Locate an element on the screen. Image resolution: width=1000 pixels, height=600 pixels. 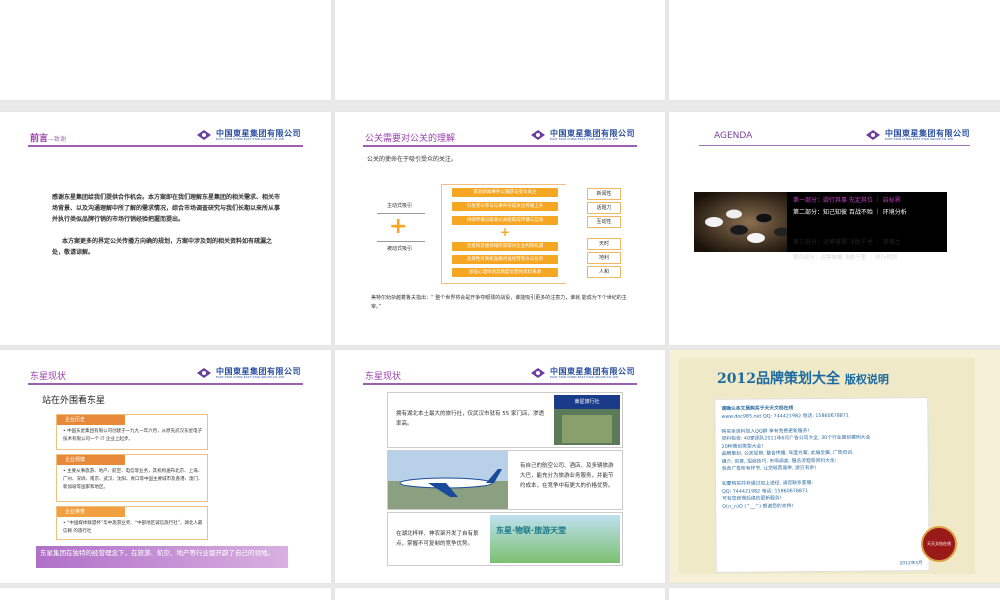
attribute-box: 新闻性 is located at coordinates (604, 194).